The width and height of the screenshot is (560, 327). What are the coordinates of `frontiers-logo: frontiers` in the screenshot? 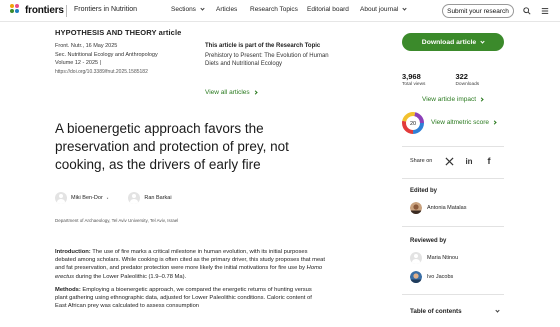 It's located at (37, 10).